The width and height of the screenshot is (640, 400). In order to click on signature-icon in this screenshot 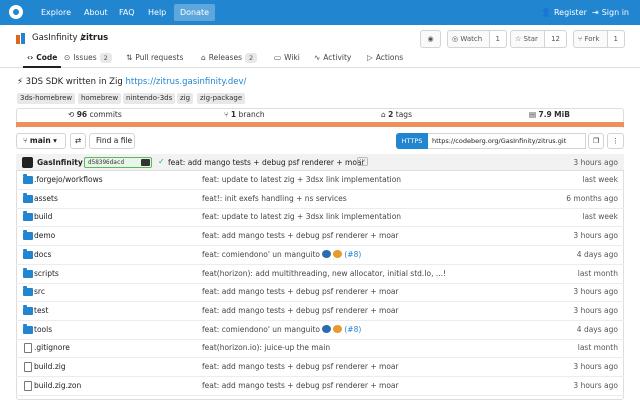, I will do `click(145, 162)`.